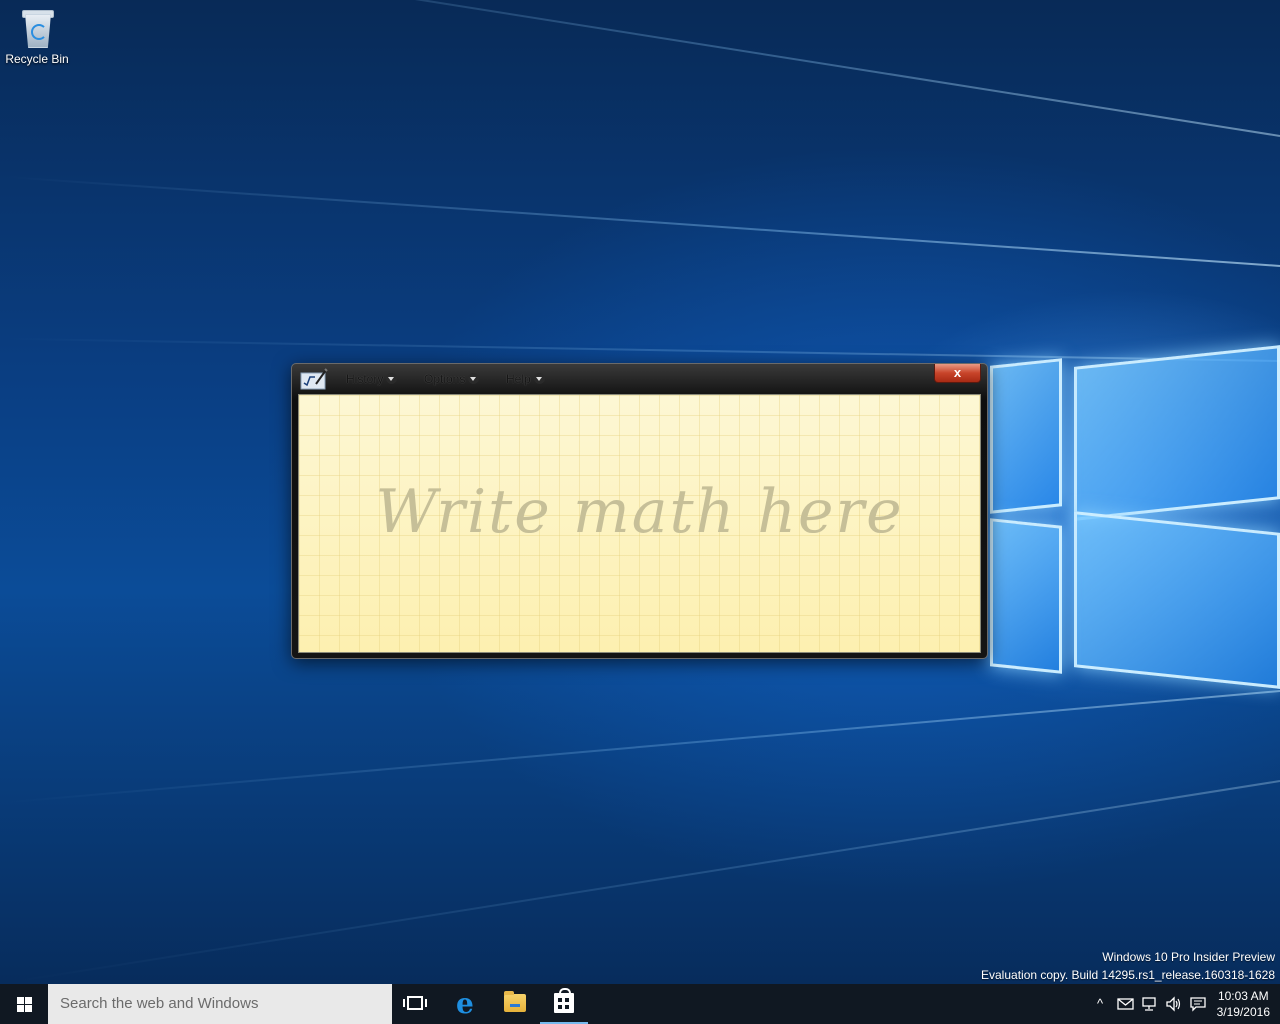 This screenshot has height=1024, width=1280. Describe the element at coordinates (639, 379) in the screenshot. I see `title-bar: History Options Help x` at that location.